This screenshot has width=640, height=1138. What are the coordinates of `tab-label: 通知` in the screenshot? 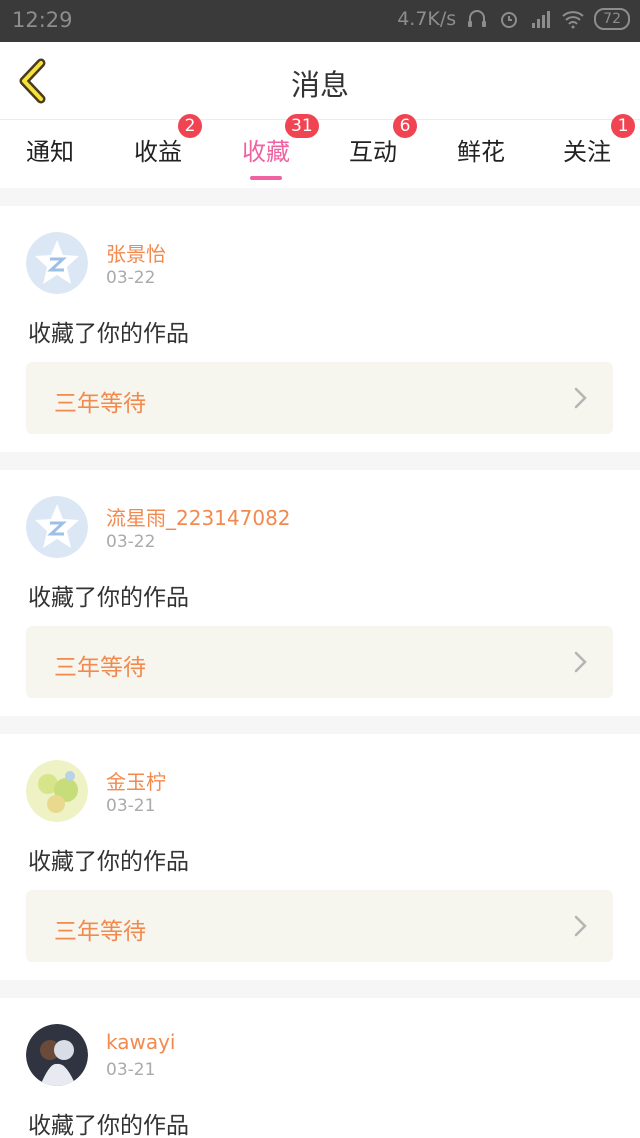 It's located at (50, 152).